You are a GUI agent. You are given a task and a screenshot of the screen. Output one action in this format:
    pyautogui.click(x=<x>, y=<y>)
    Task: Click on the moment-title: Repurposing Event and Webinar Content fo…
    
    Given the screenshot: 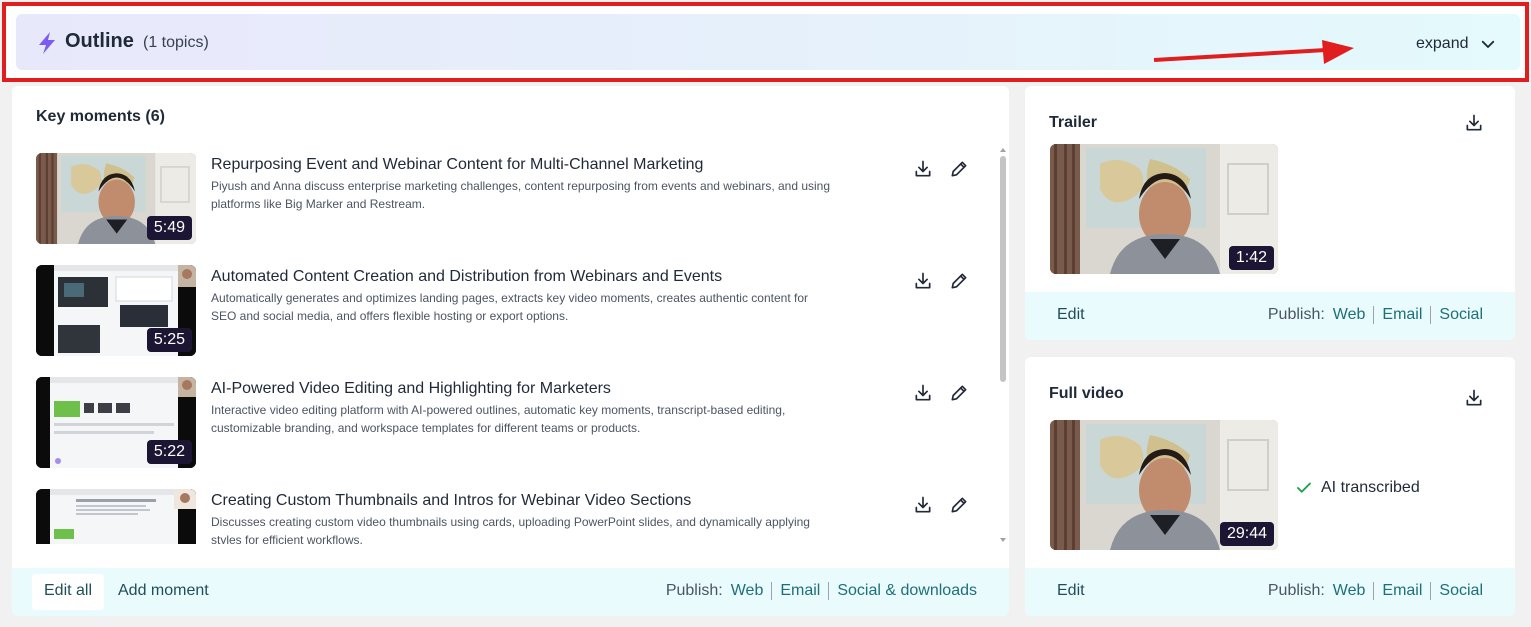 What is the action you would take?
    pyautogui.click(x=457, y=165)
    